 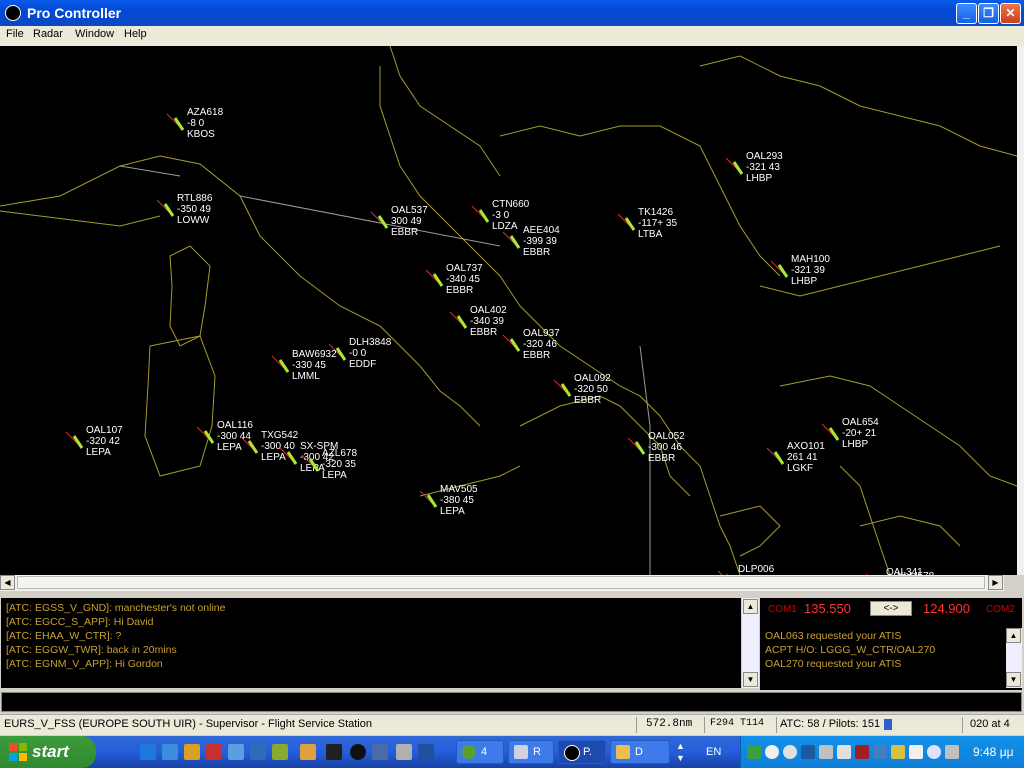 I want to click on restore-button: ❐, so click(x=988, y=13).